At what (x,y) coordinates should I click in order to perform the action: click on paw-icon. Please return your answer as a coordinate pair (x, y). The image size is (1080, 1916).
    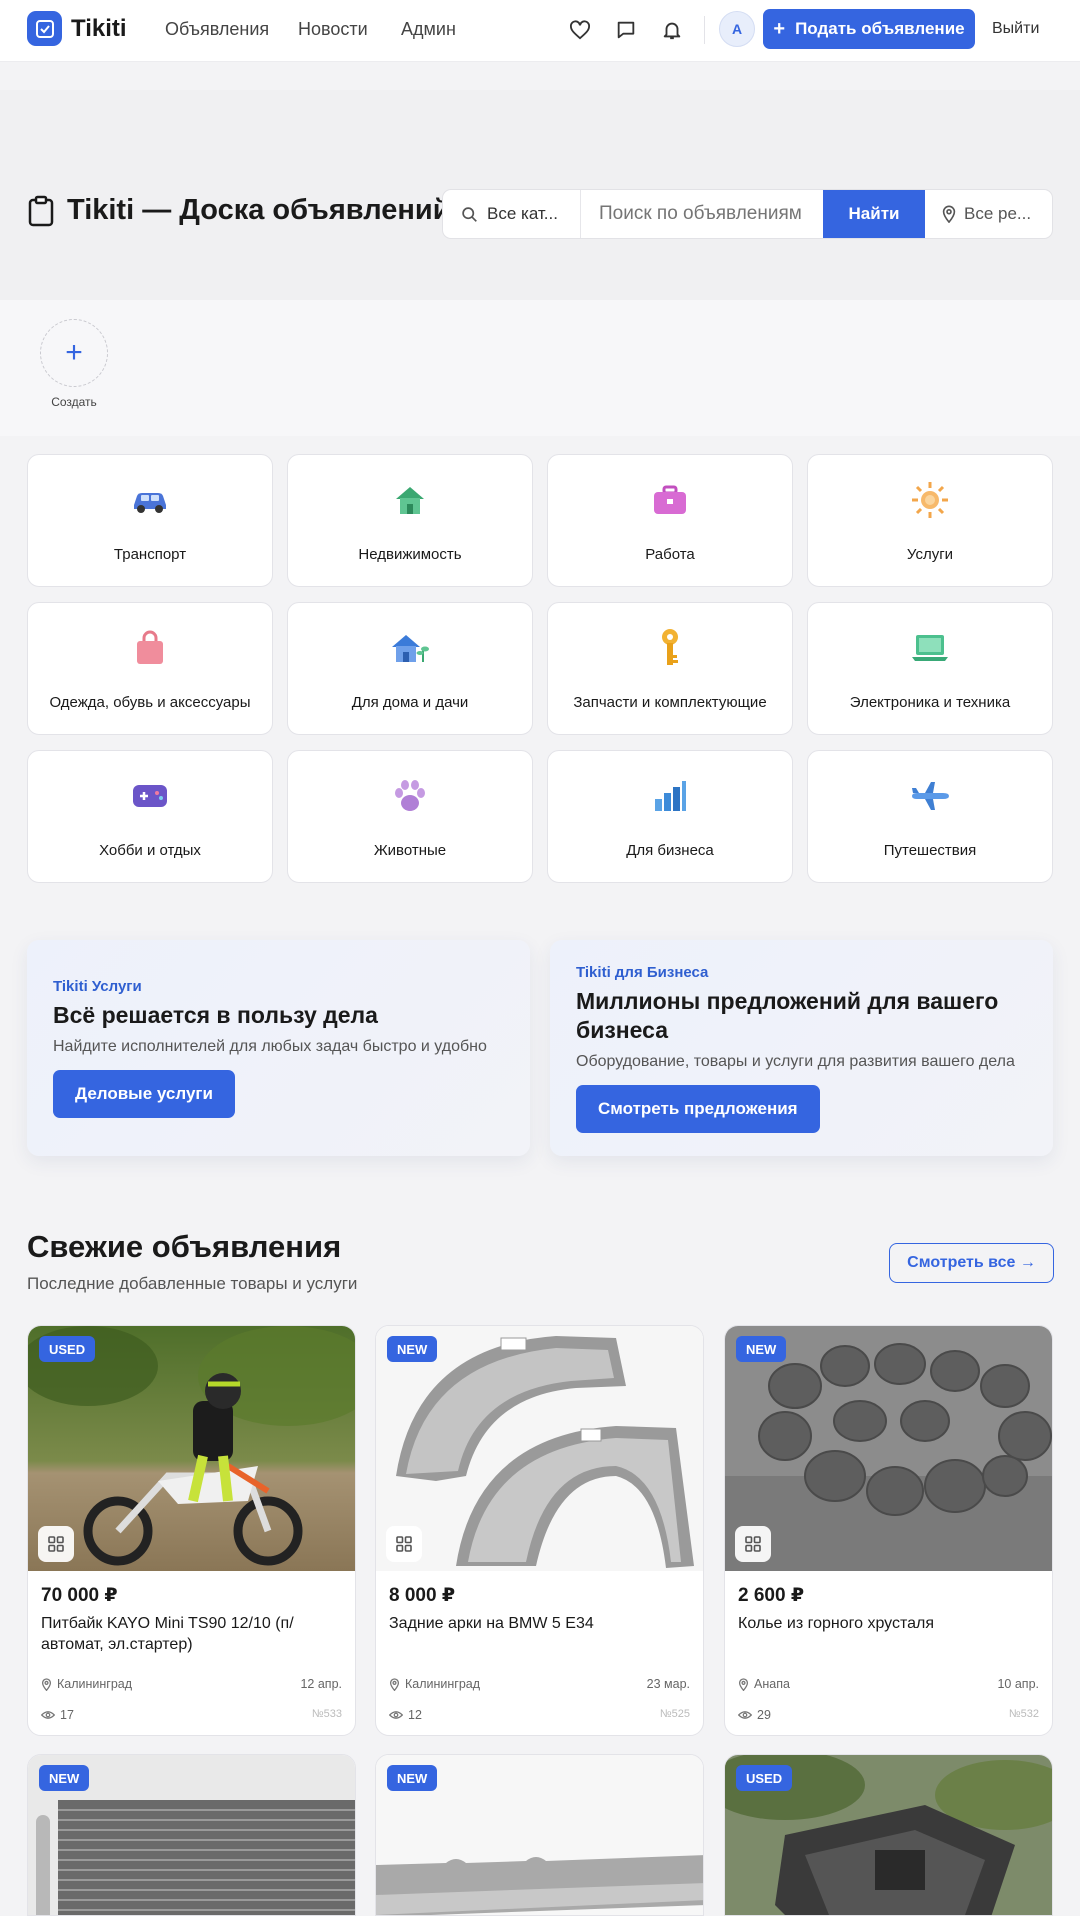
    Looking at the image, I should click on (410, 796).